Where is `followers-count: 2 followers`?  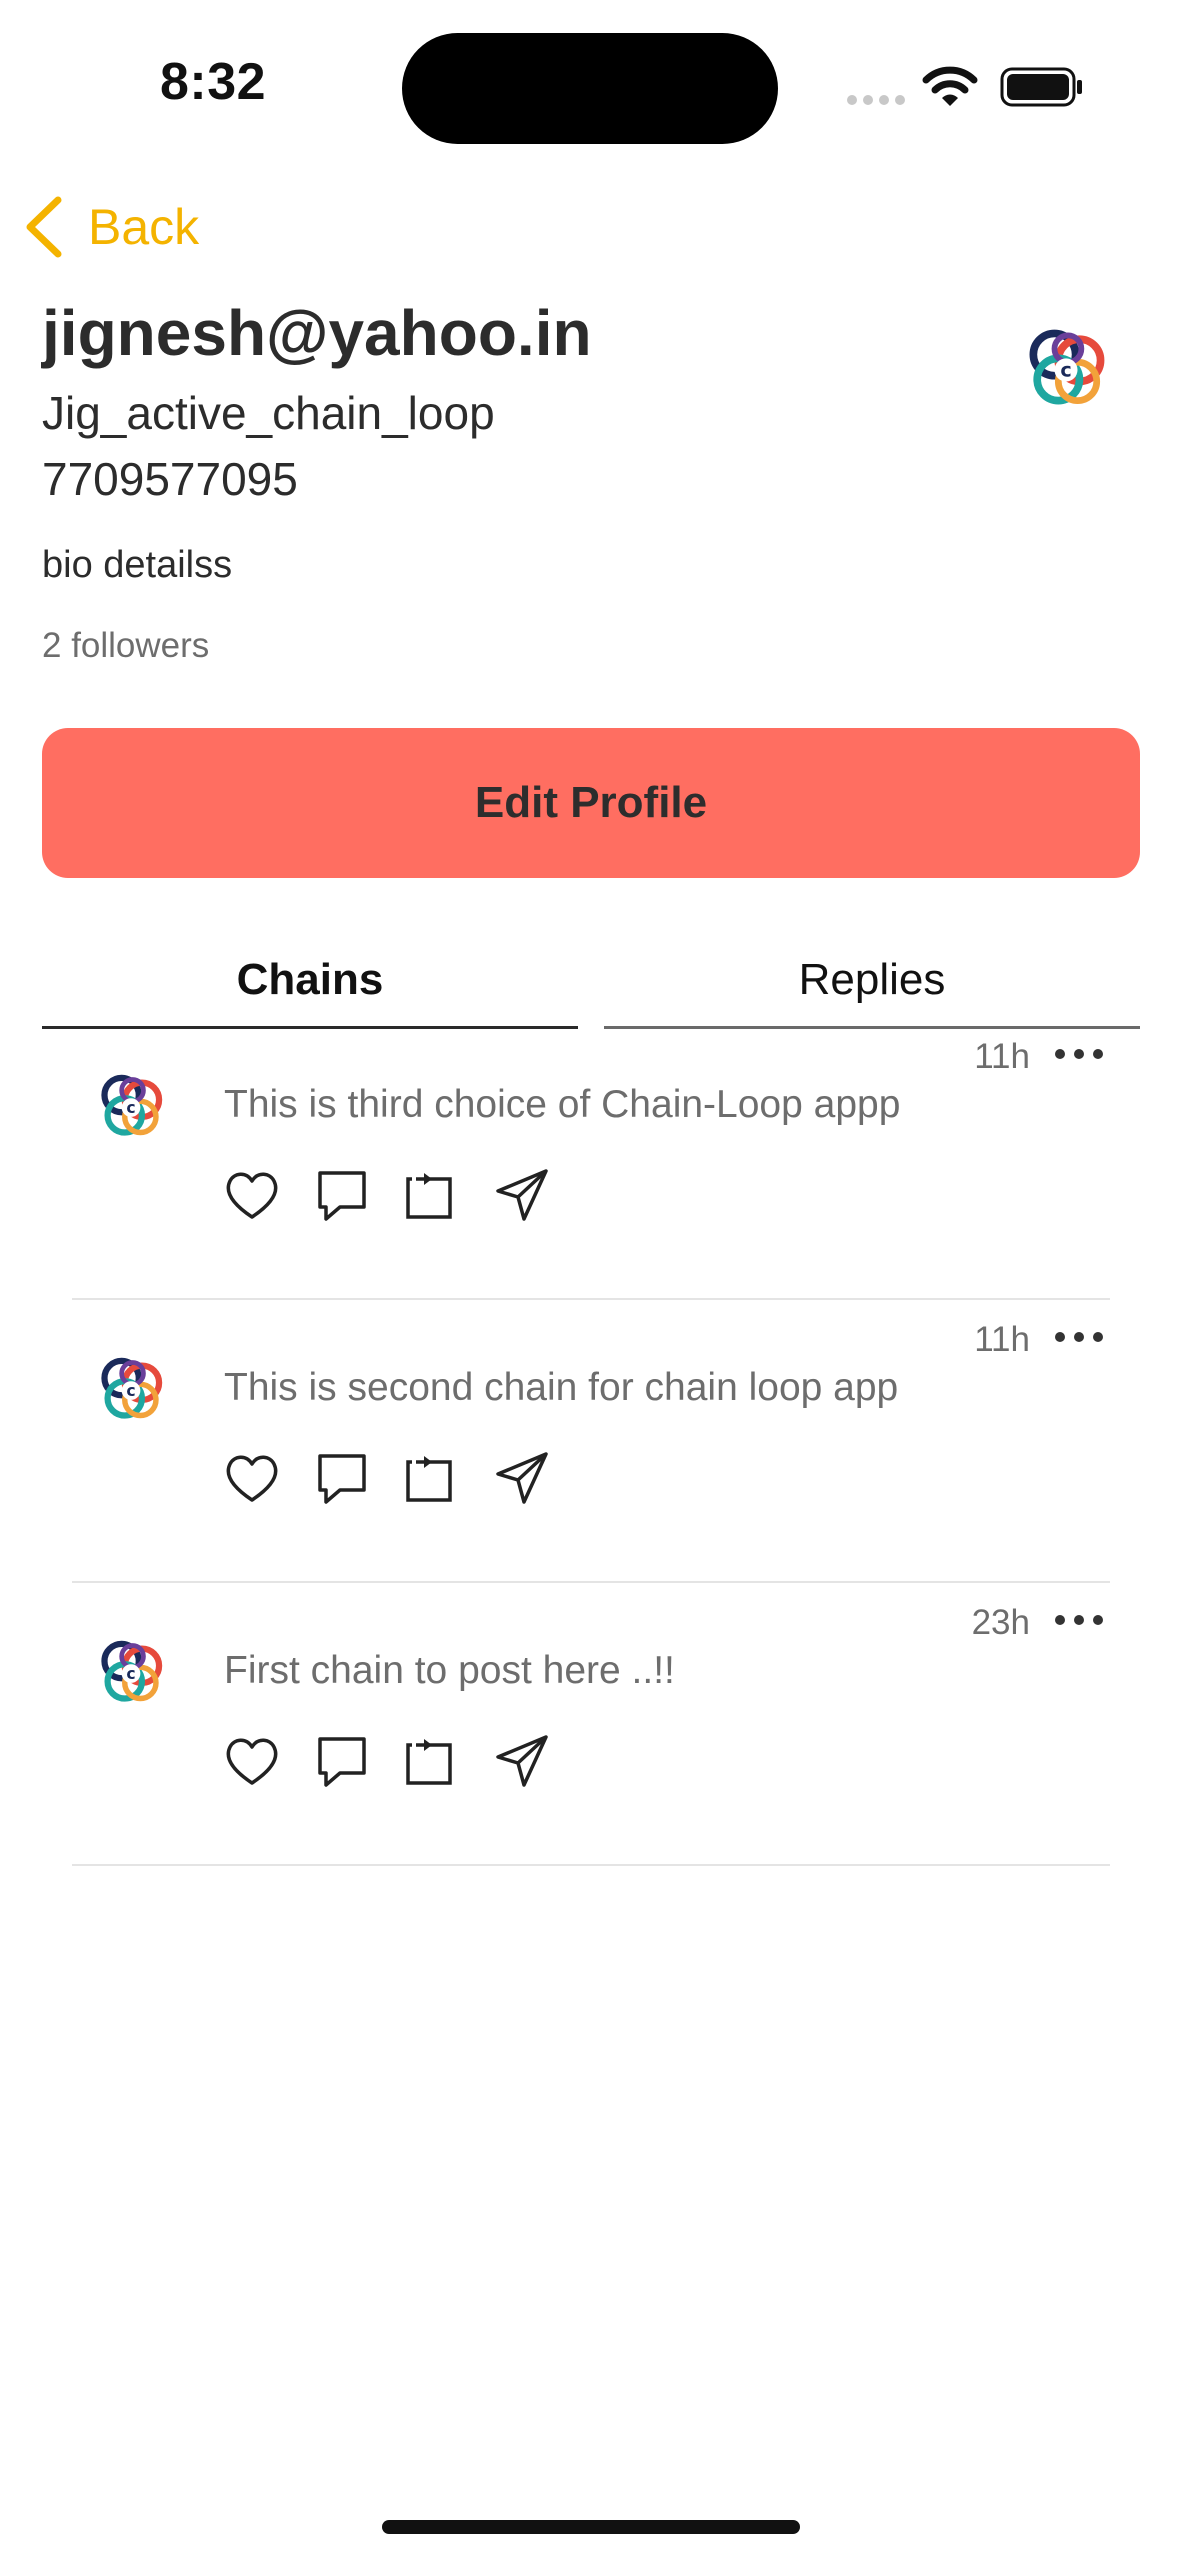 followers-count: 2 followers is located at coordinates (125, 646).